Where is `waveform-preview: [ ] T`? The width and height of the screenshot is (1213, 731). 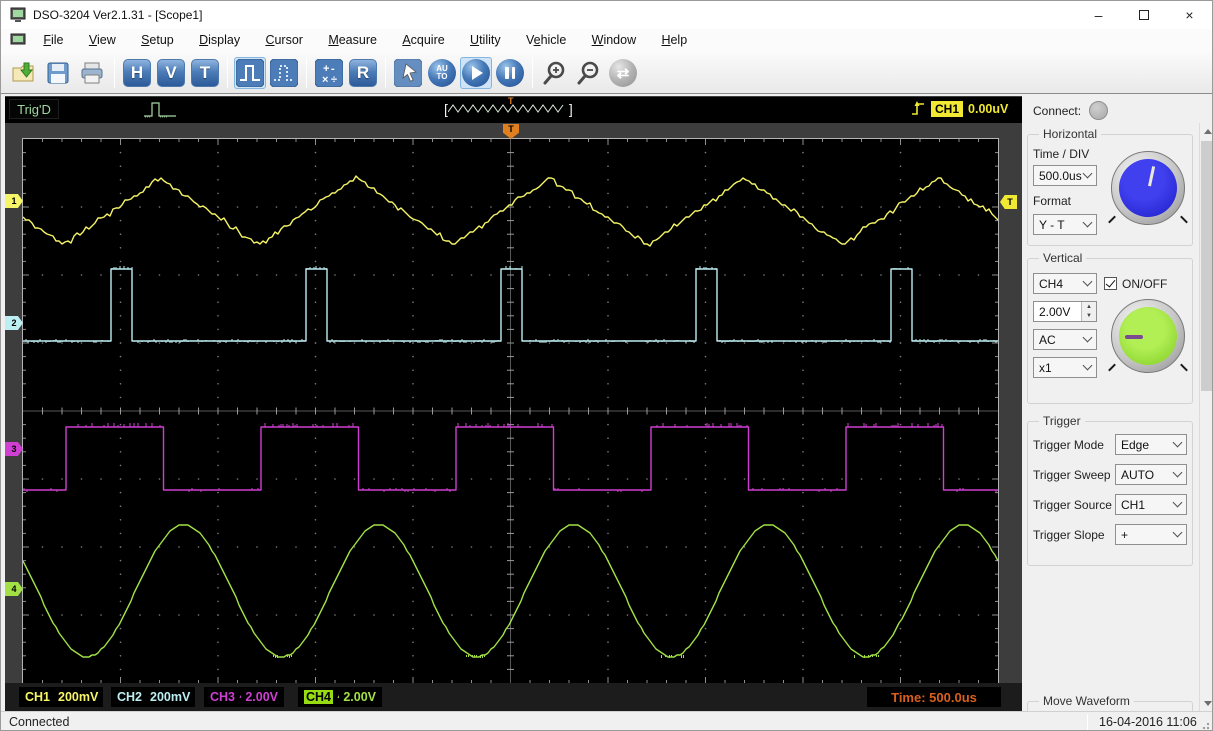
waveform-preview: [ ] T is located at coordinates (512, 107).